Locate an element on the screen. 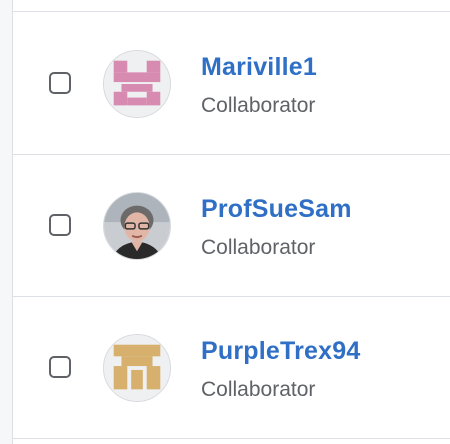 The image size is (450, 444). identicon-pink-icon is located at coordinates (137, 84).